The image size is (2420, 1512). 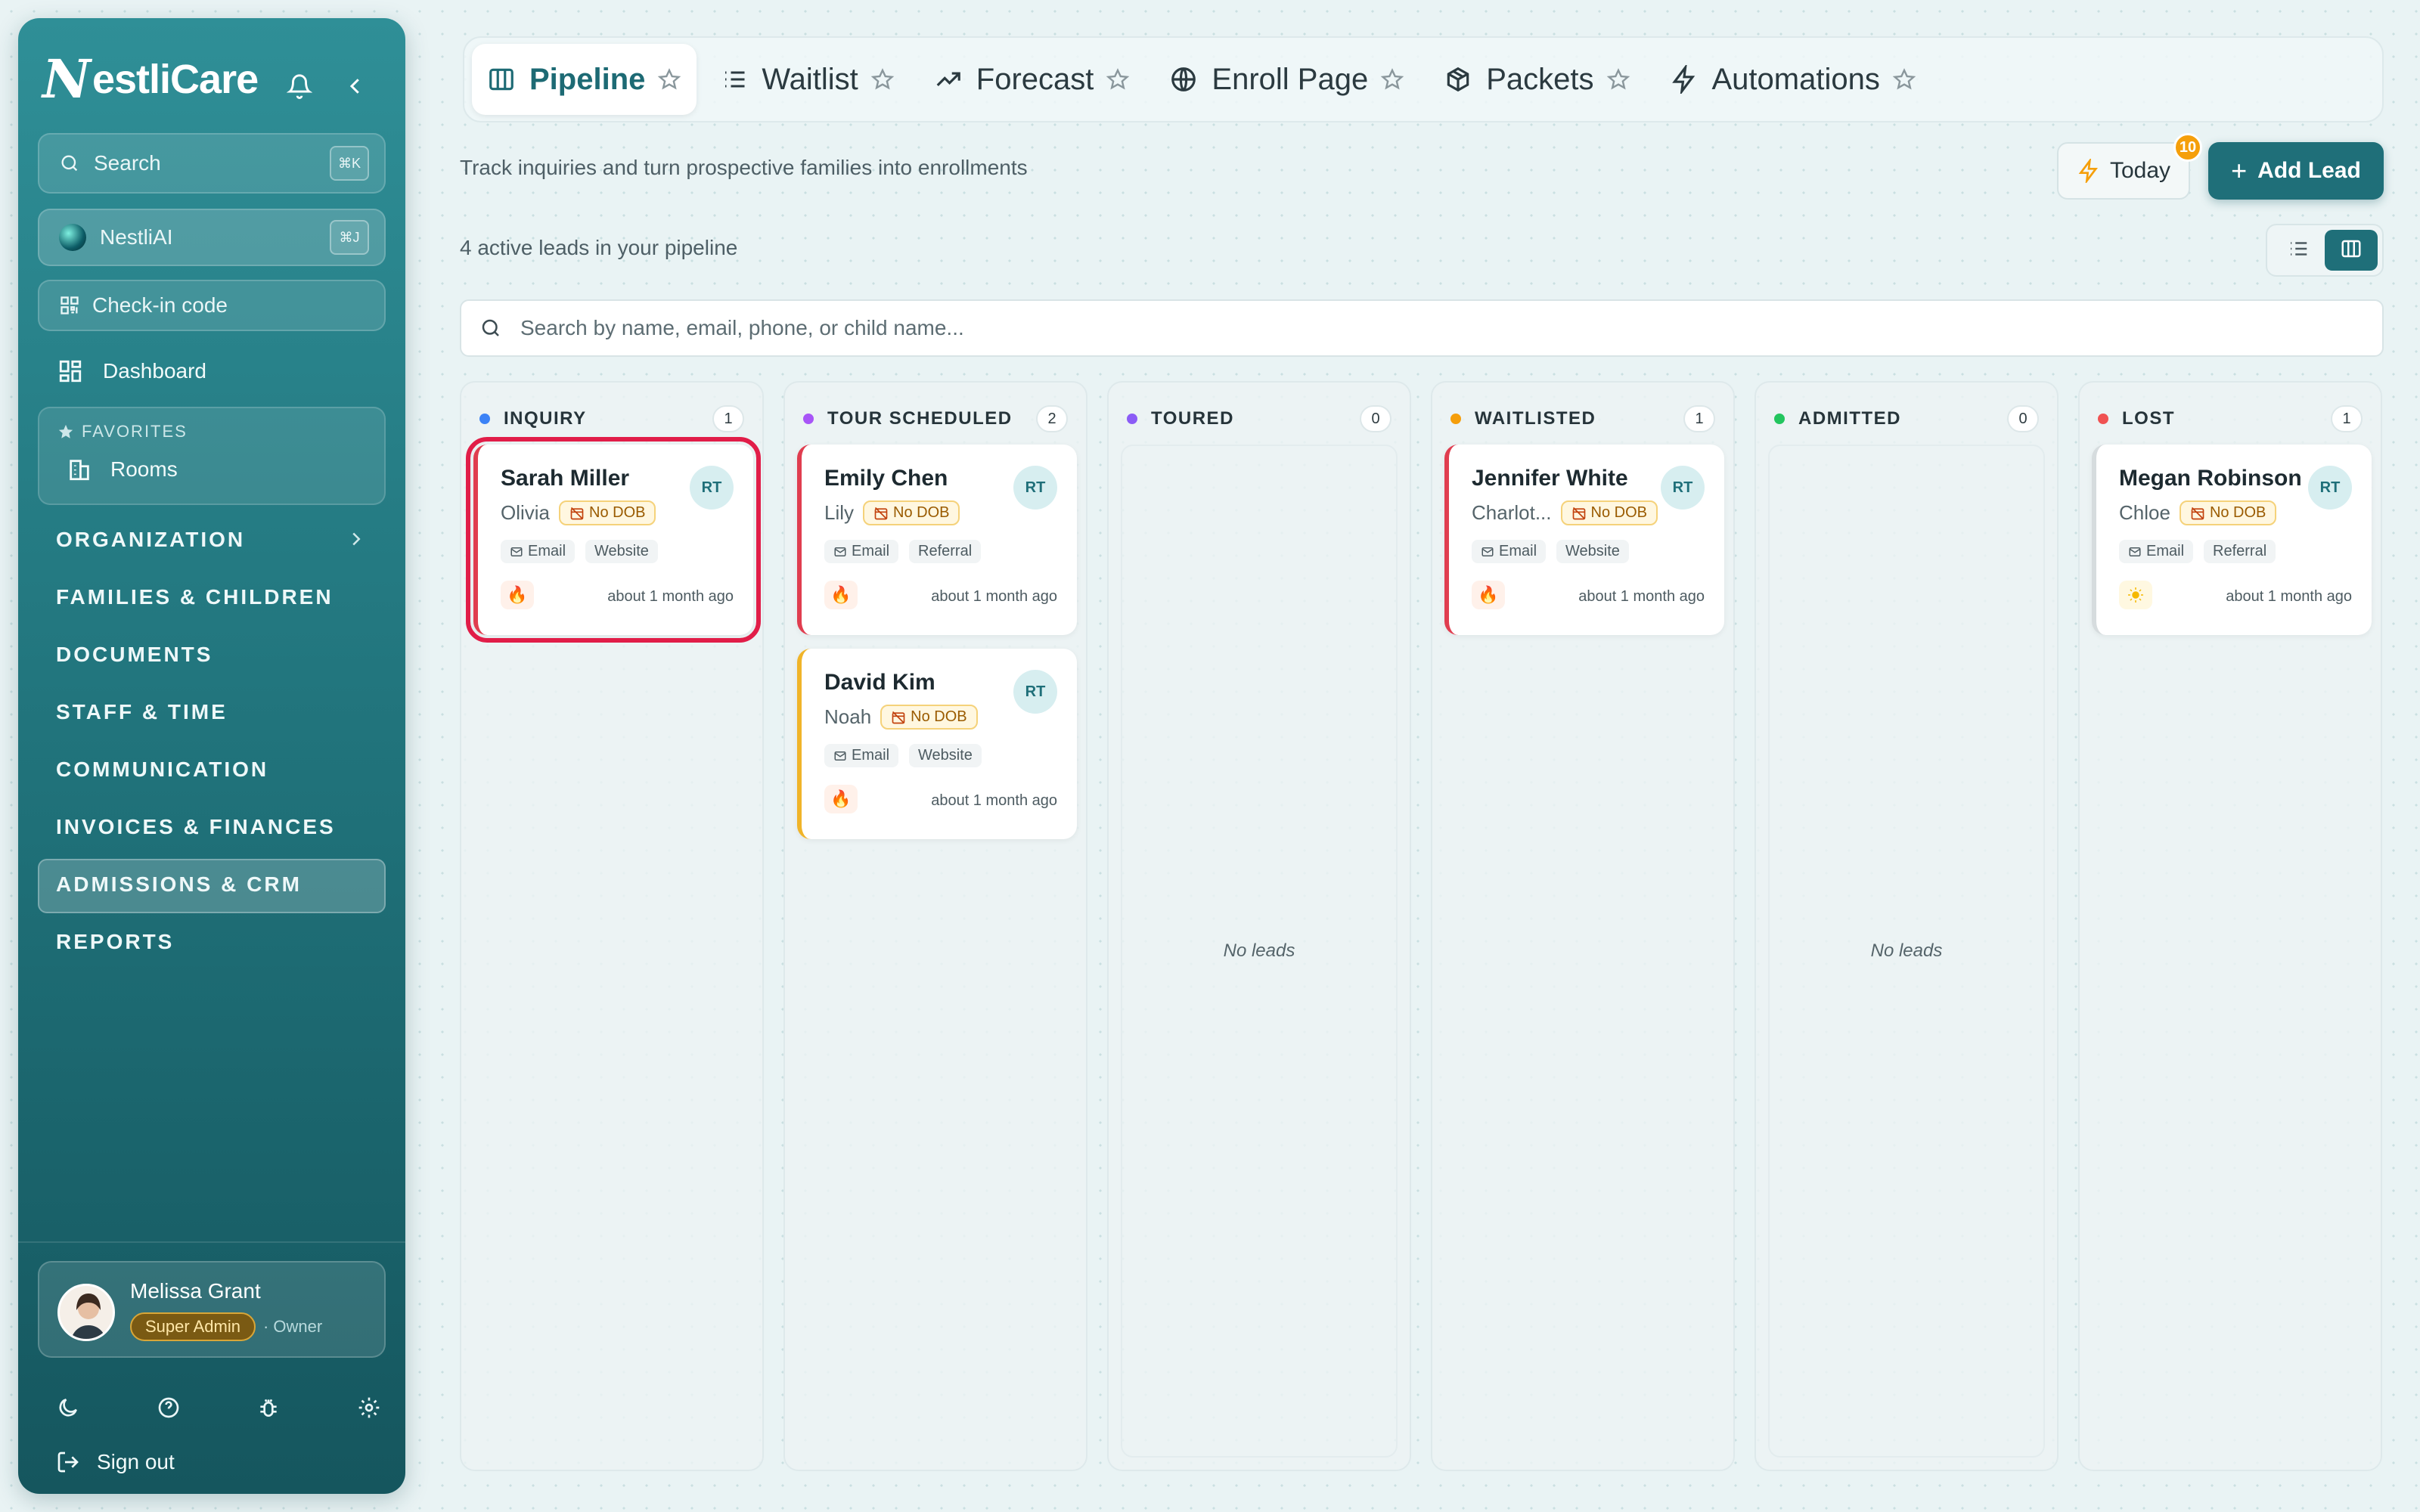 What do you see at coordinates (1583, 419) in the screenshot?
I see `column-header: WAITLISTED 1` at bounding box center [1583, 419].